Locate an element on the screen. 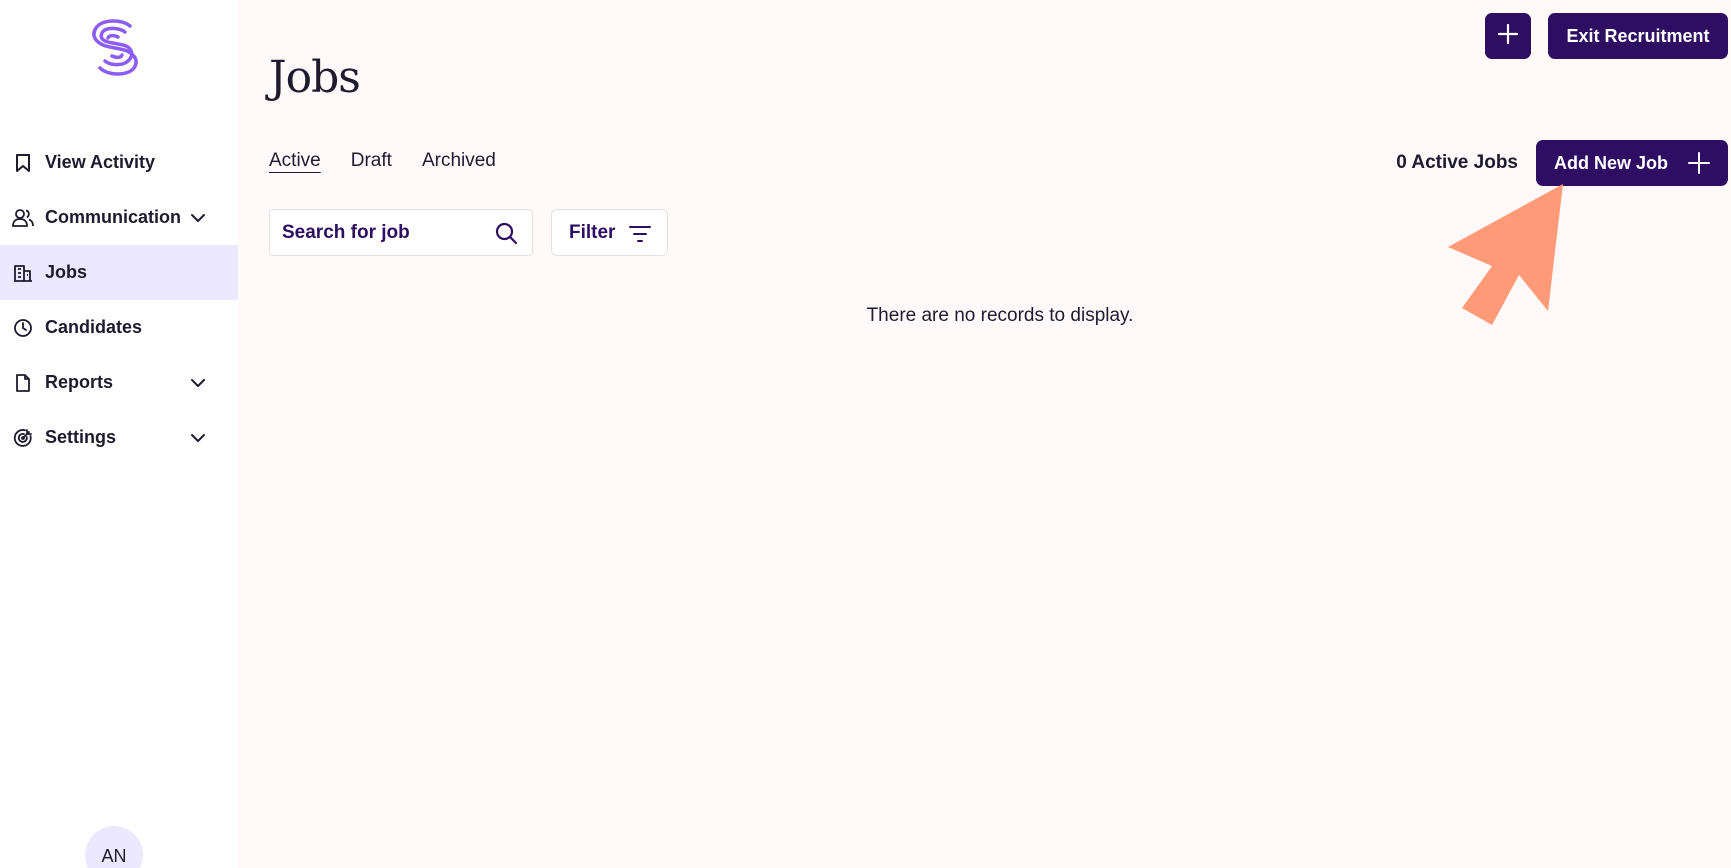  sidebar-item-label: Candidates is located at coordinates (94, 327).